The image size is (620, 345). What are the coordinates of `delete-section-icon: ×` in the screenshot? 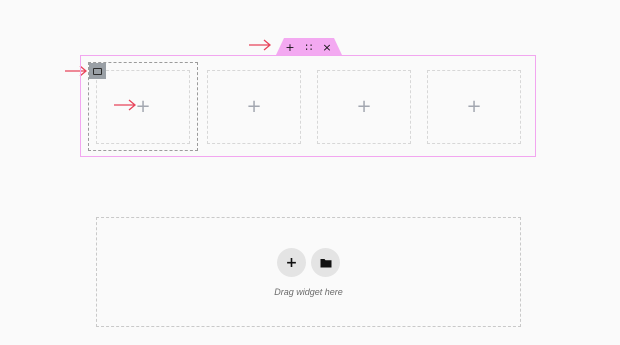 It's located at (327, 47).